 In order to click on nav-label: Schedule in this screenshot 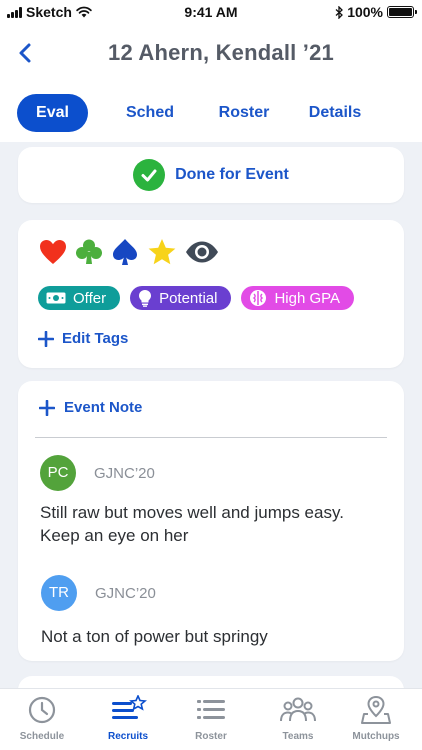, I will do `click(42, 736)`.